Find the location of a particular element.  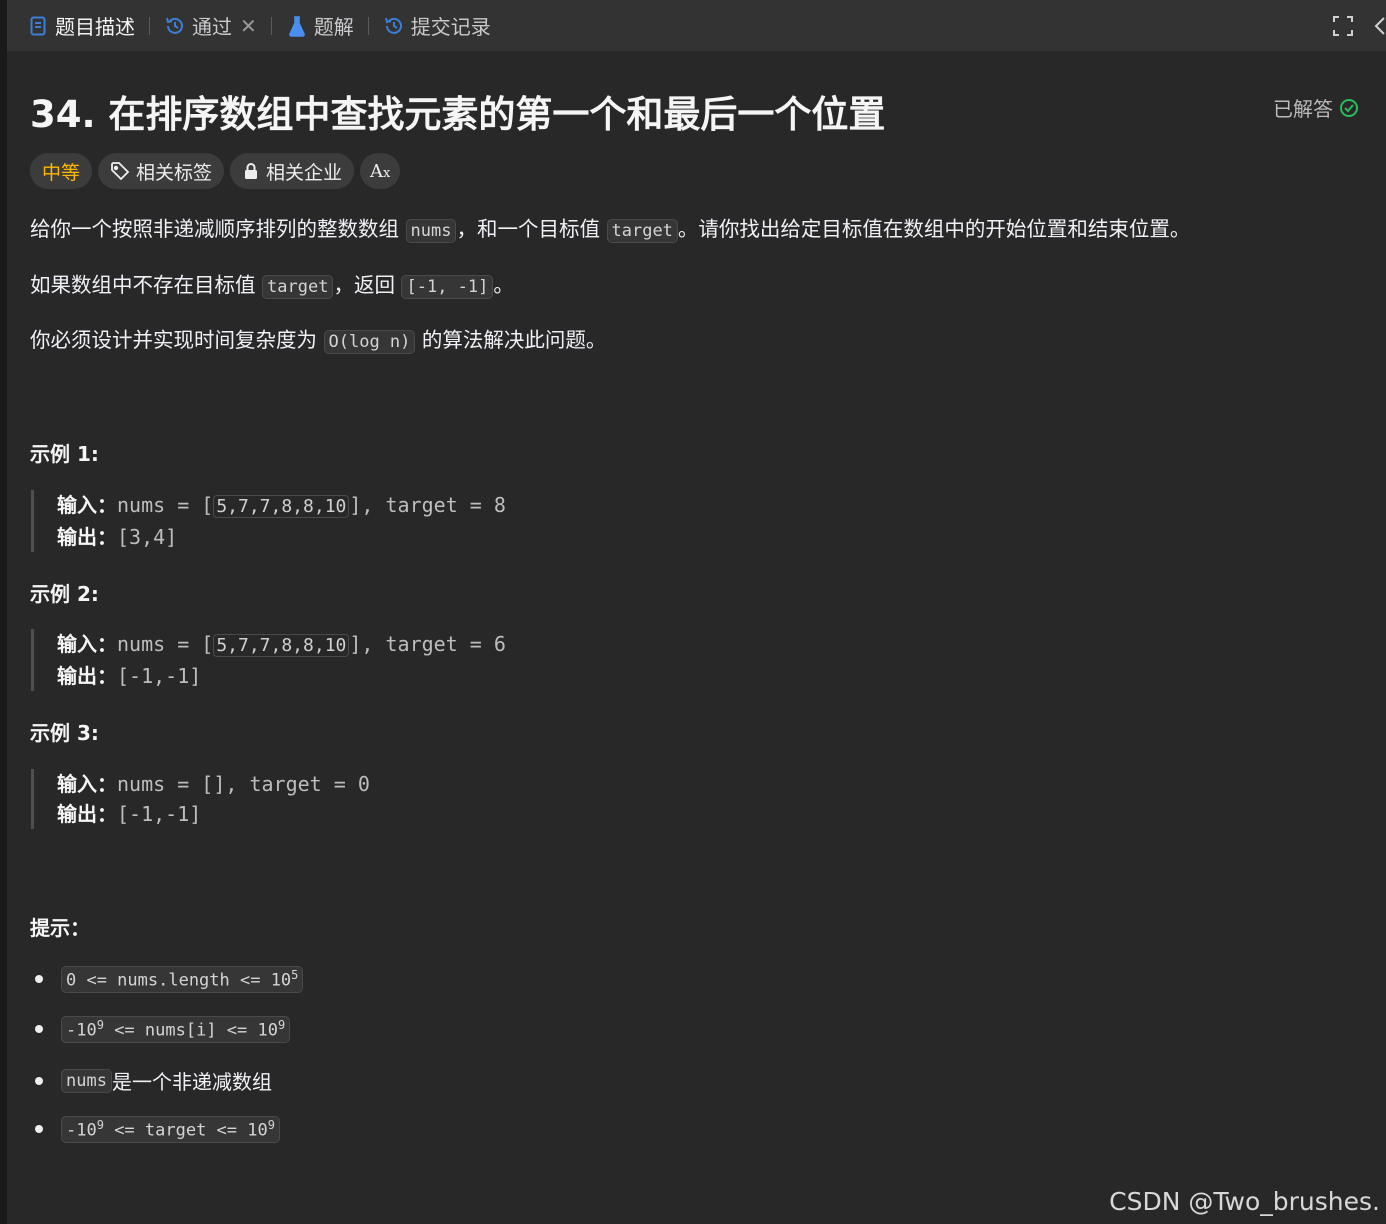

input-text: ], target = 6 is located at coordinates (427, 644).